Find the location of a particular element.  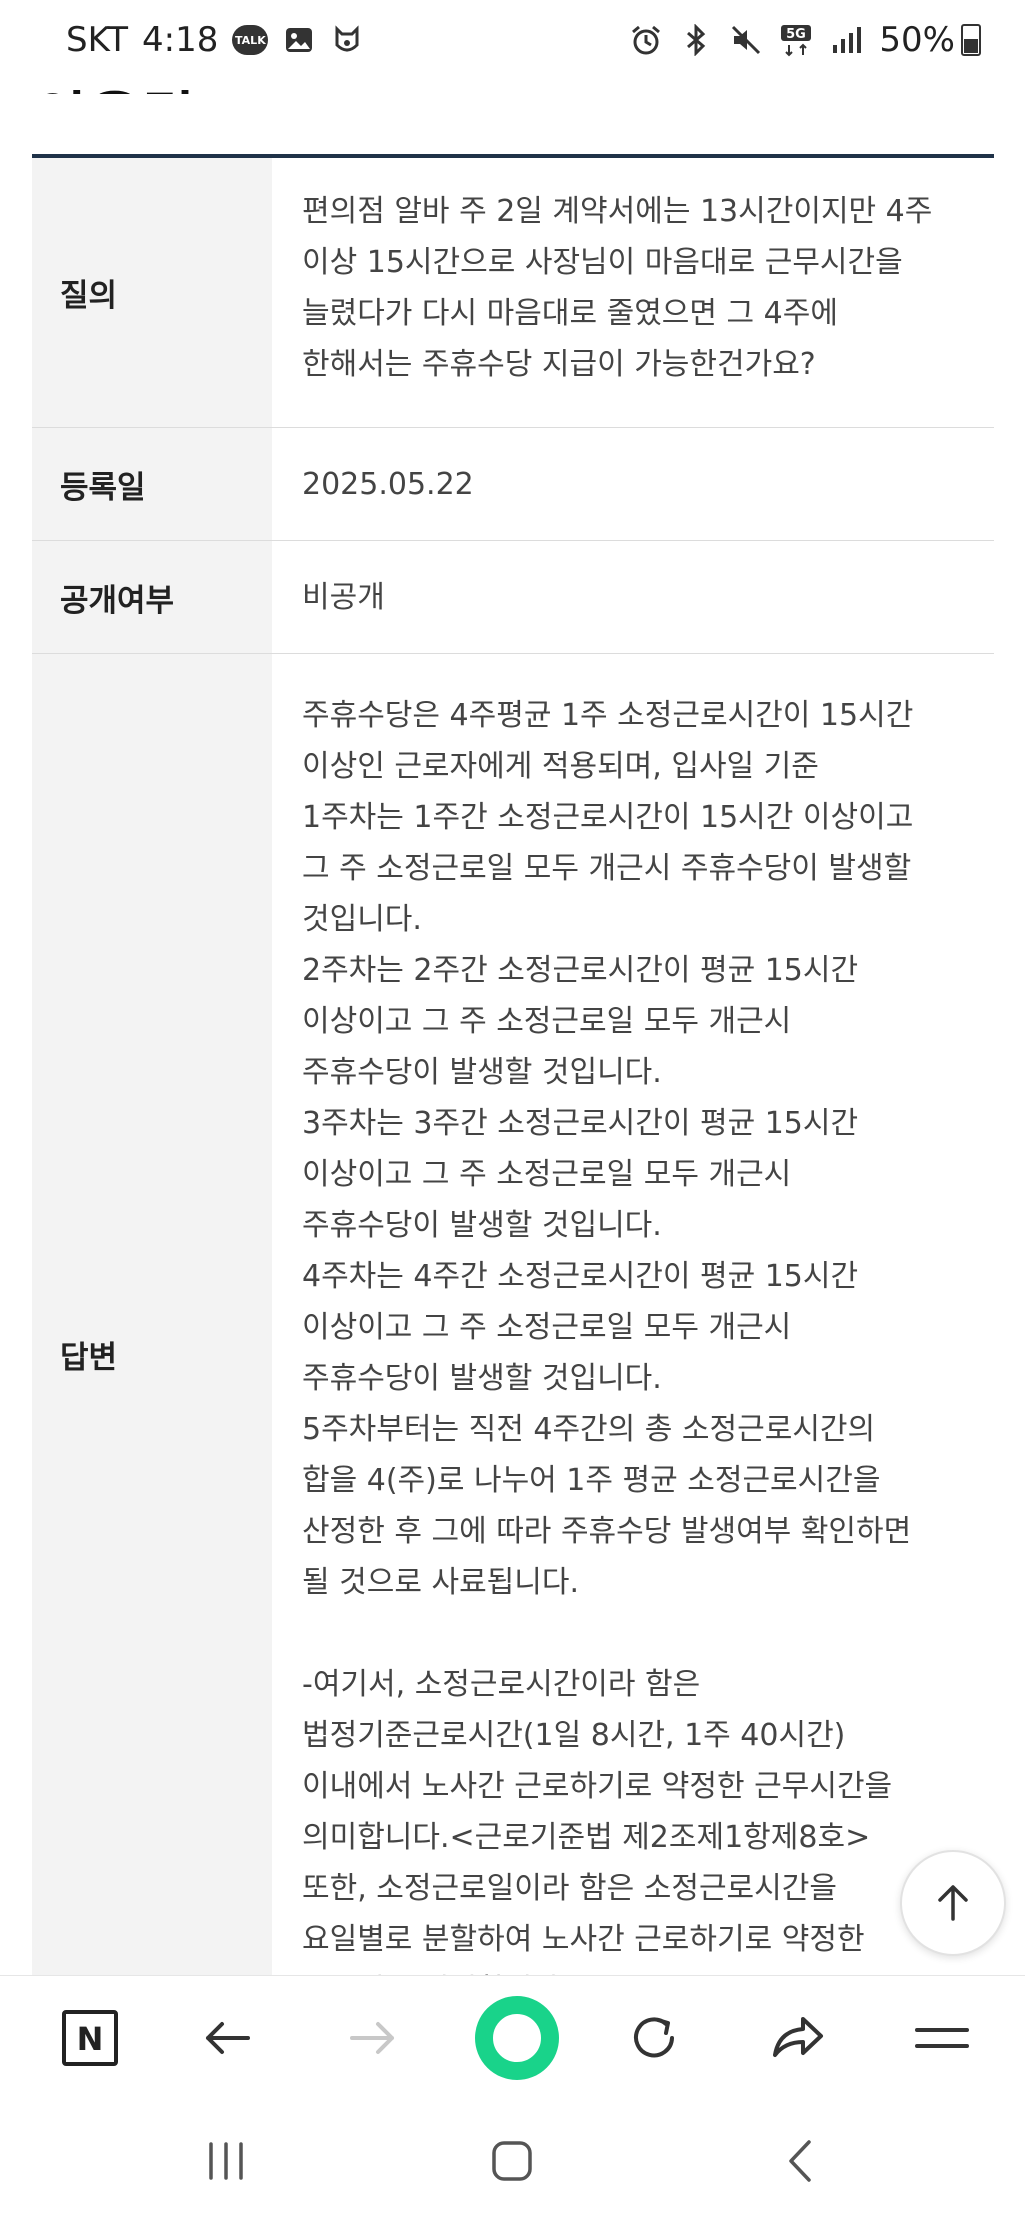

naver-home-button: N is located at coordinates (90, 2038).